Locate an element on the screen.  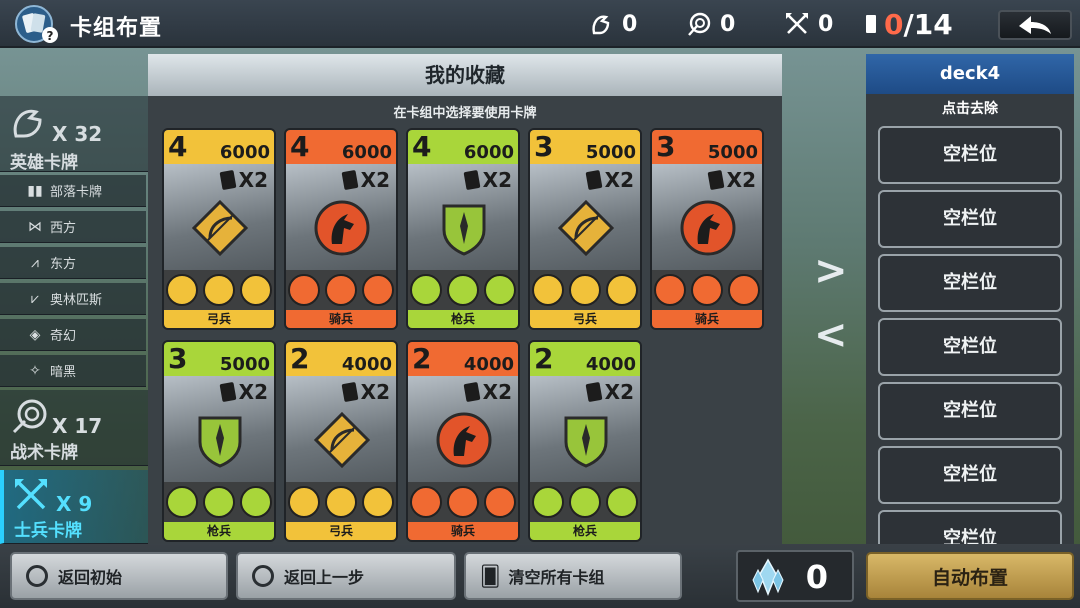
tactic-count: 0 is located at coordinates (710, 24).